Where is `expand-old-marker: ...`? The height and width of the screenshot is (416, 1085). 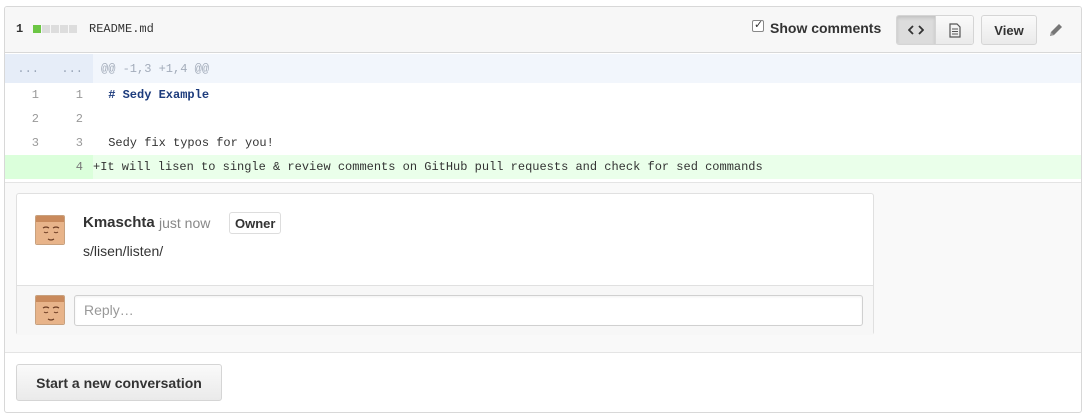 expand-old-marker: ... is located at coordinates (27, 68).